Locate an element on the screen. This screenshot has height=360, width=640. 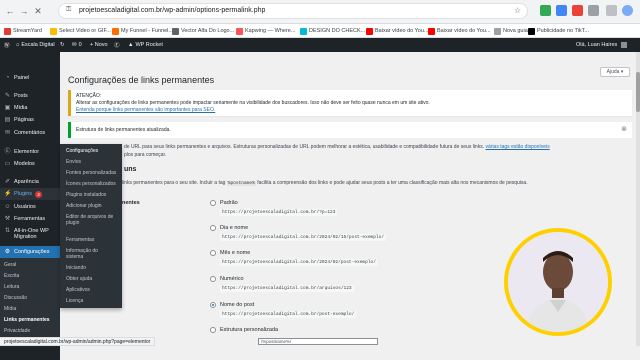
stop-icon: ✕ is located at coordinates (38, 11).